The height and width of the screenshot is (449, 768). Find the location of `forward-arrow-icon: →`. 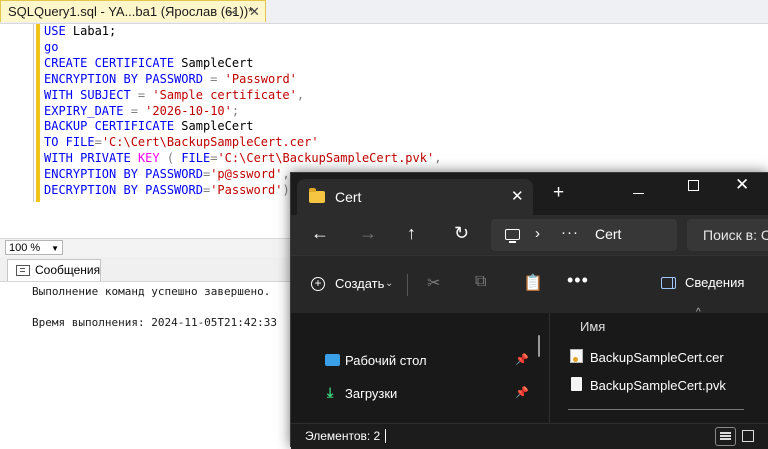

forward-arrow-icon: → is located at coordinates (368, 233).